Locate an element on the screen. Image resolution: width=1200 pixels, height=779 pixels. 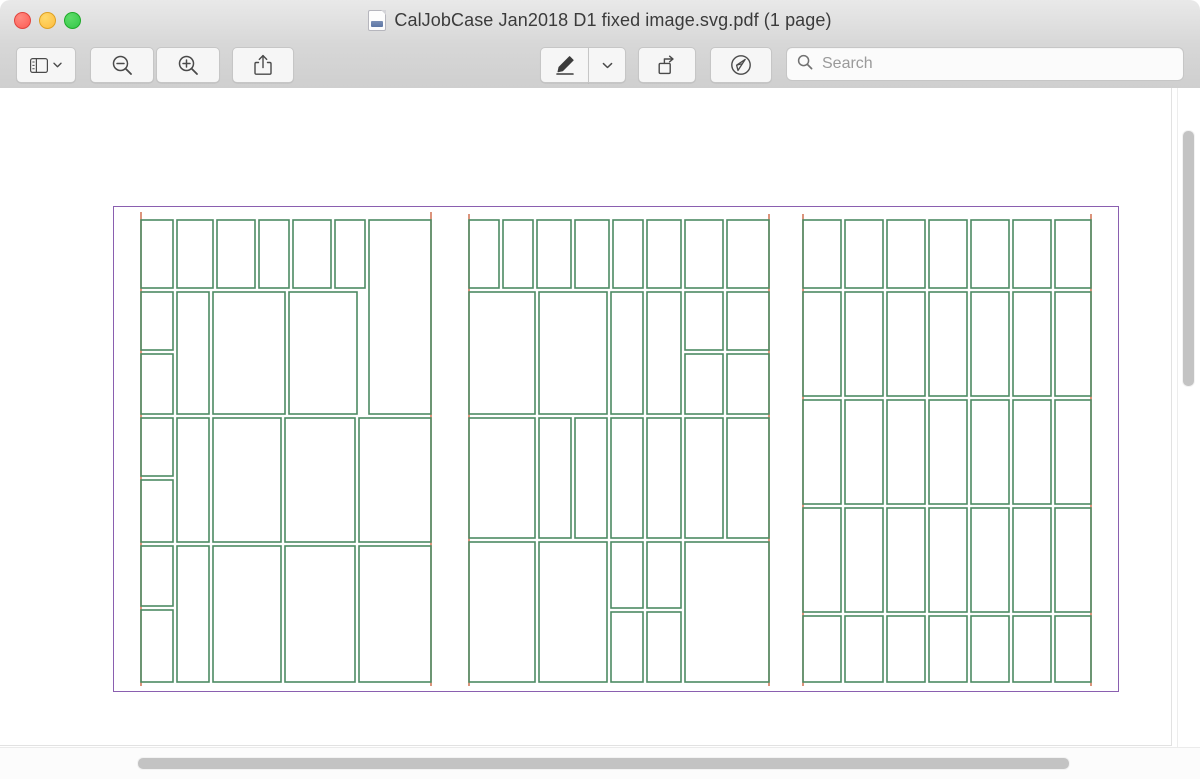
magnifier-minus-icon is located at coordinates (122, 65).